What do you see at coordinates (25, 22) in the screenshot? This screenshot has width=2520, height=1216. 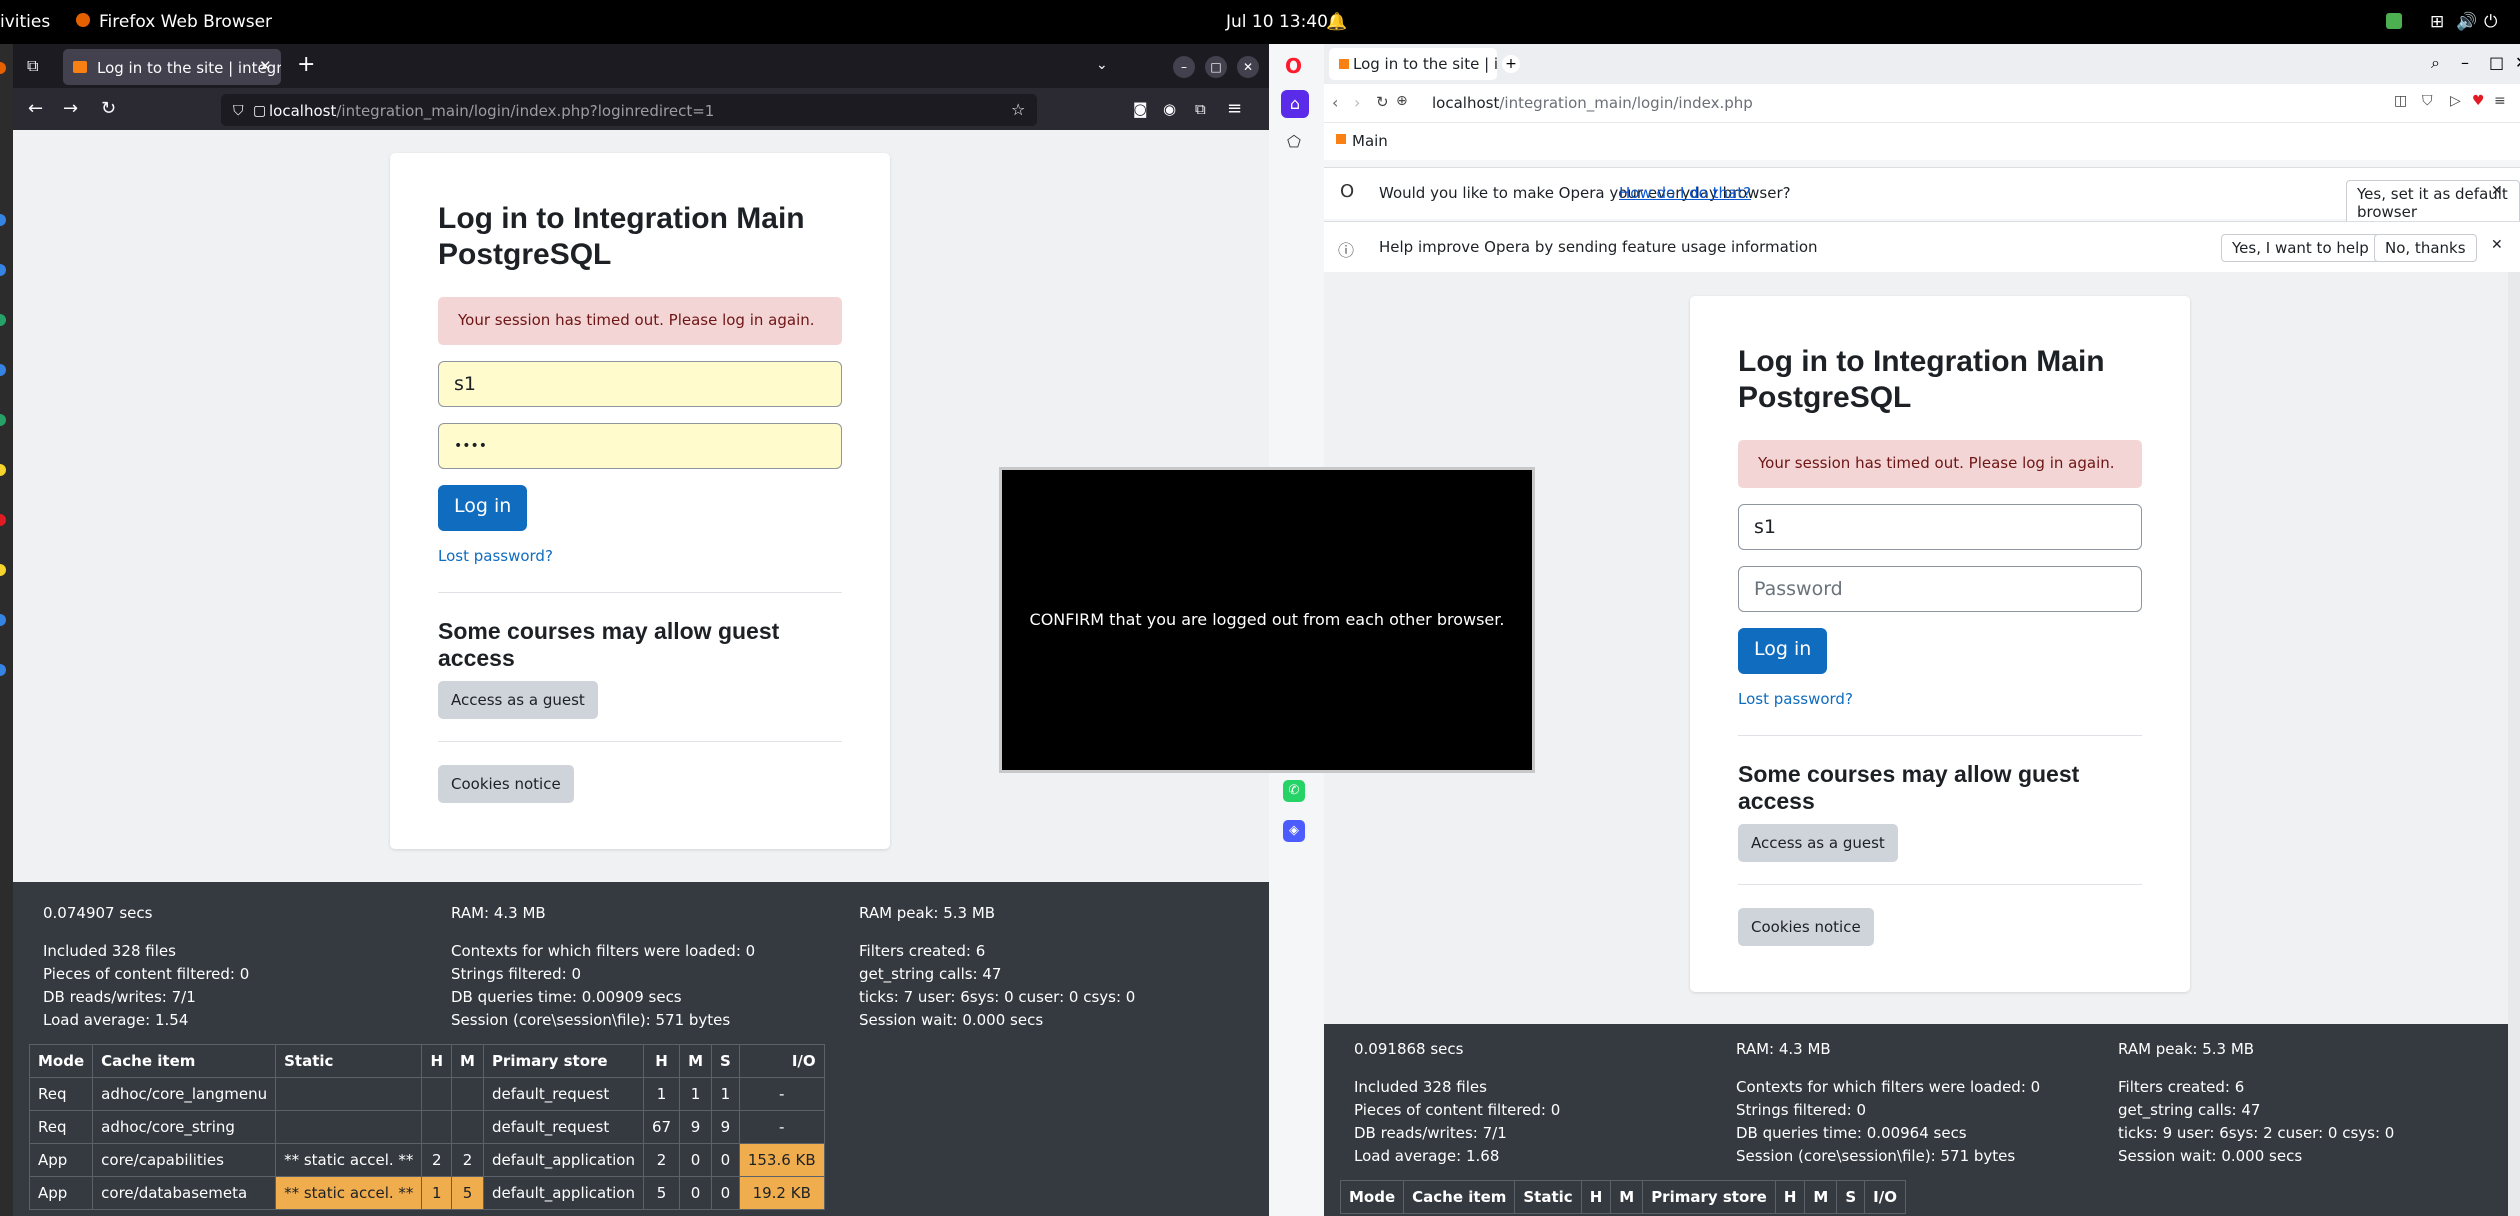 I see `activities-button: ivities` at bounding box center [25, 22].